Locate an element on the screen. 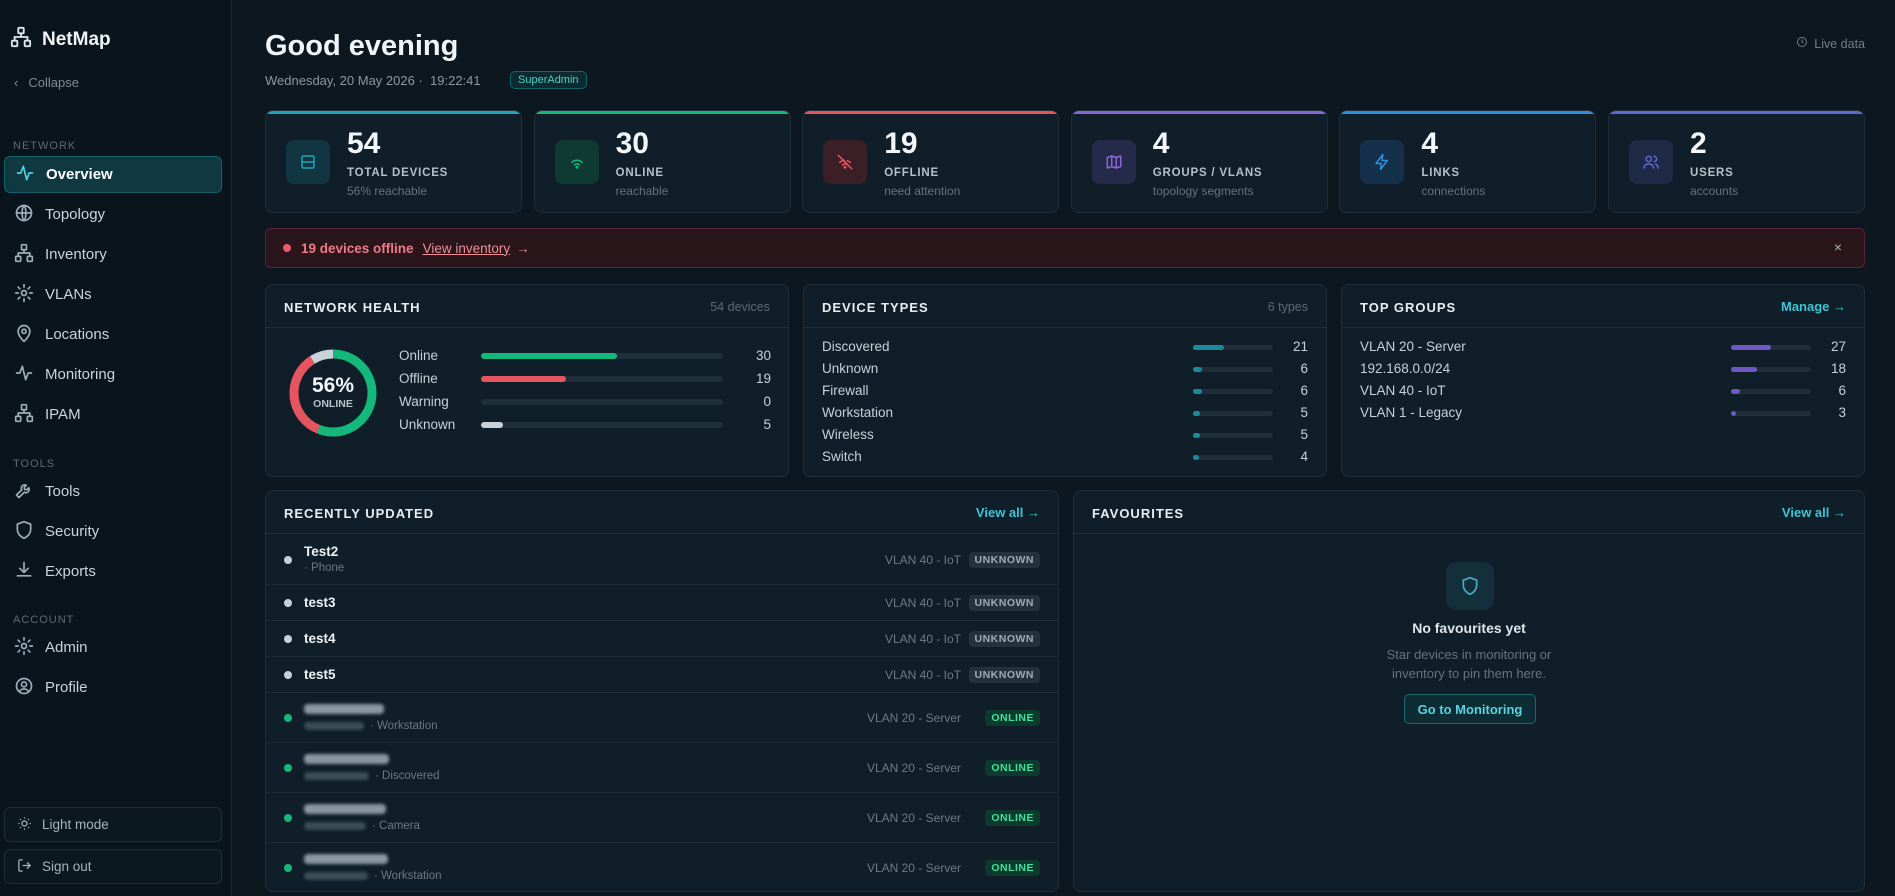 The width and height of the screenshot is (1895, 896). device-name: Test2 is located at coordinates (321, 551).